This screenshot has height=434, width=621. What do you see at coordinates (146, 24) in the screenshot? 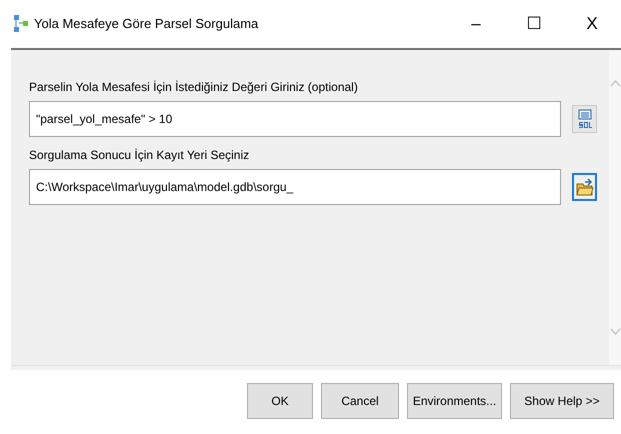
I see `window-title: Yola Mesafeye Göre Parsel Sorgulama` at bounding box center [146, 24].